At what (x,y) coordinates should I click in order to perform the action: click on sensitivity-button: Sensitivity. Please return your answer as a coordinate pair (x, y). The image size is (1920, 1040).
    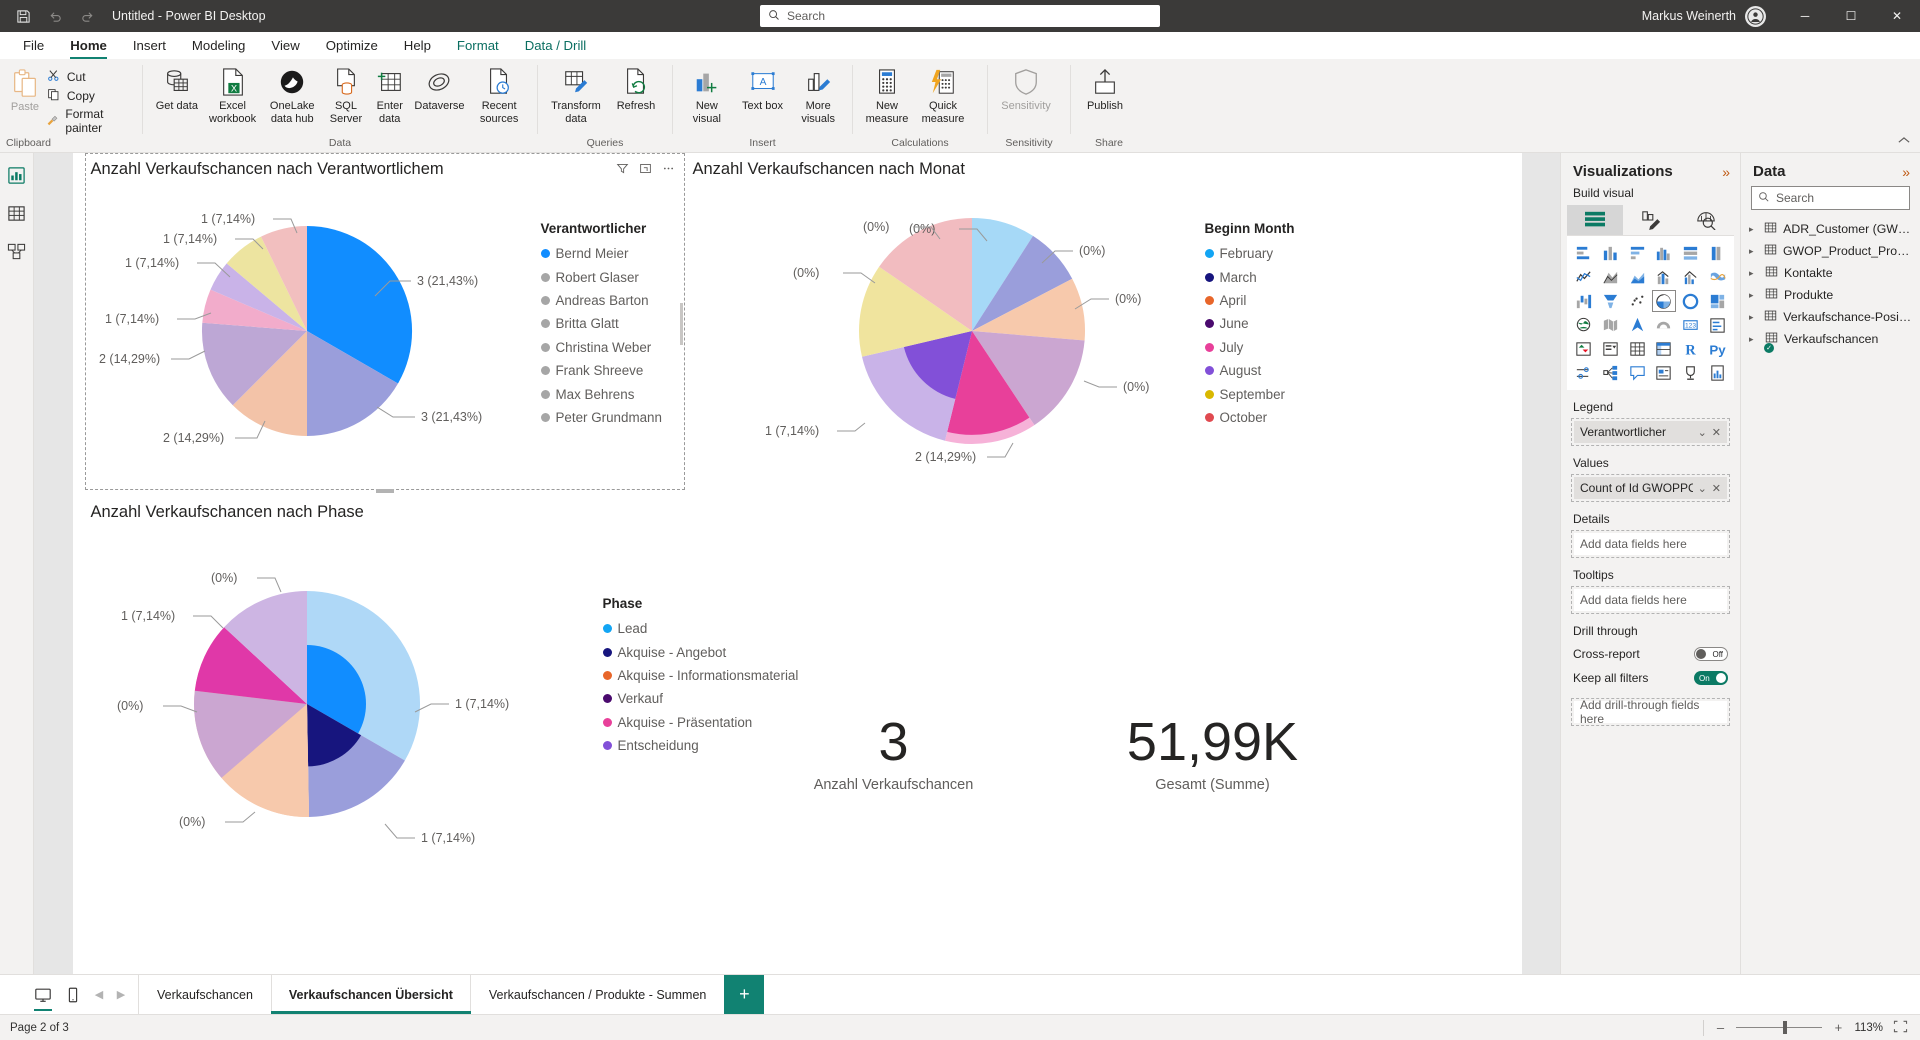
    Looking at the image, I should click on (1026, 87).